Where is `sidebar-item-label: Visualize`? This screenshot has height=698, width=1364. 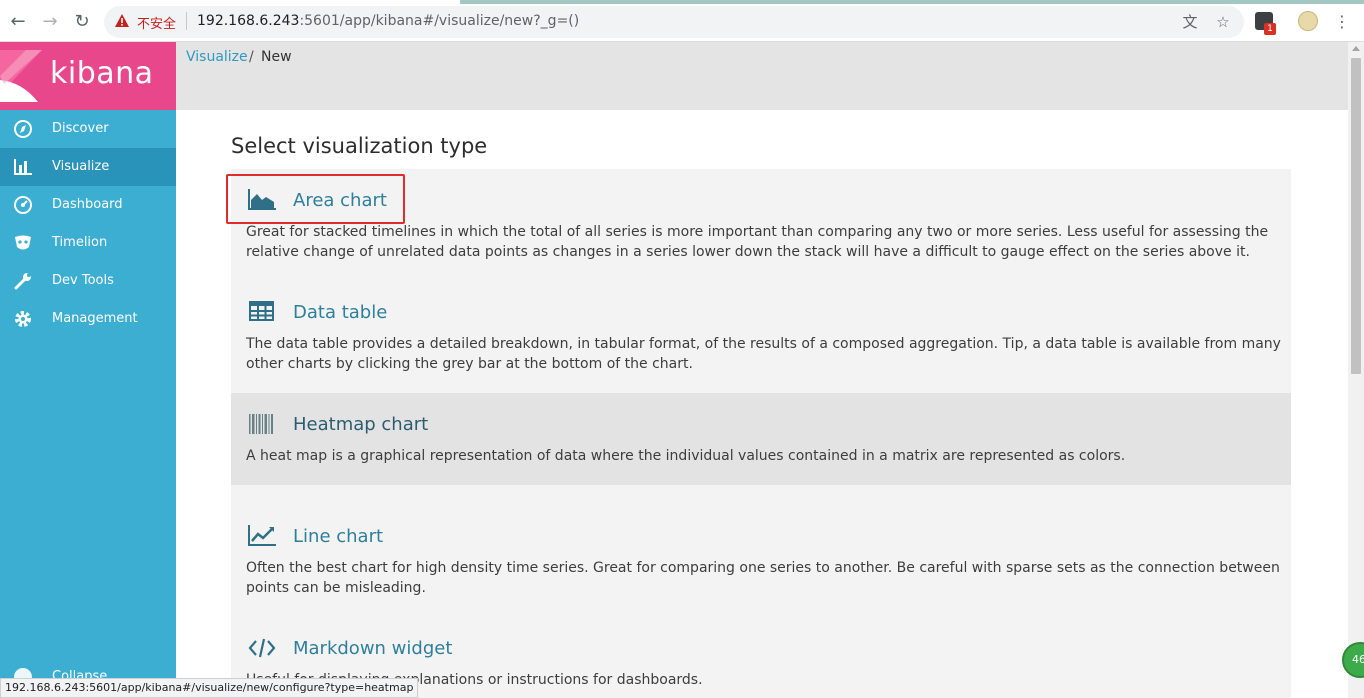
sidebar-item-label: Visualize is located at coordinates (81, 166).